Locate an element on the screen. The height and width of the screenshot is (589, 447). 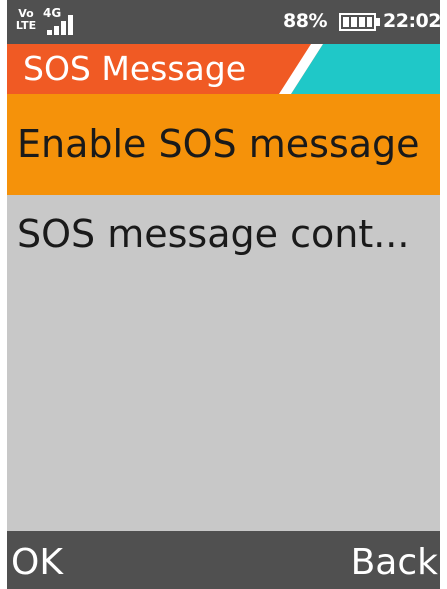
back-softkey: Back is located at coordinates (394, 563).